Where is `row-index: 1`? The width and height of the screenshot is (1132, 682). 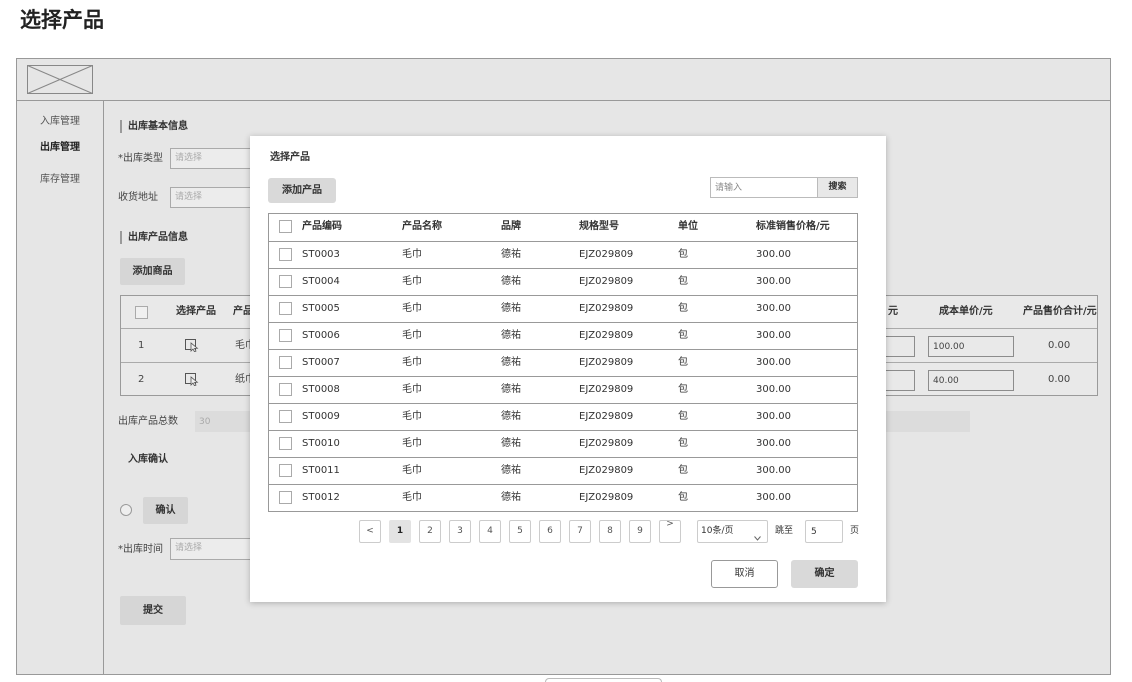 row-index: 1 is located at coordinates (141, 345).